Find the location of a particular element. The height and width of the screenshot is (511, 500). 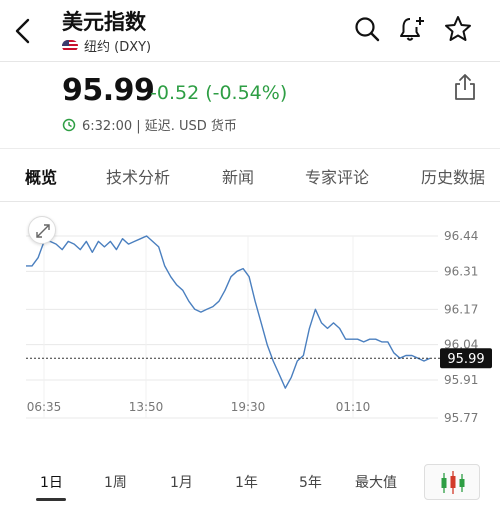

top-bar: 美元指数 纽约 (DXY) is located at coordinates (250, 31).